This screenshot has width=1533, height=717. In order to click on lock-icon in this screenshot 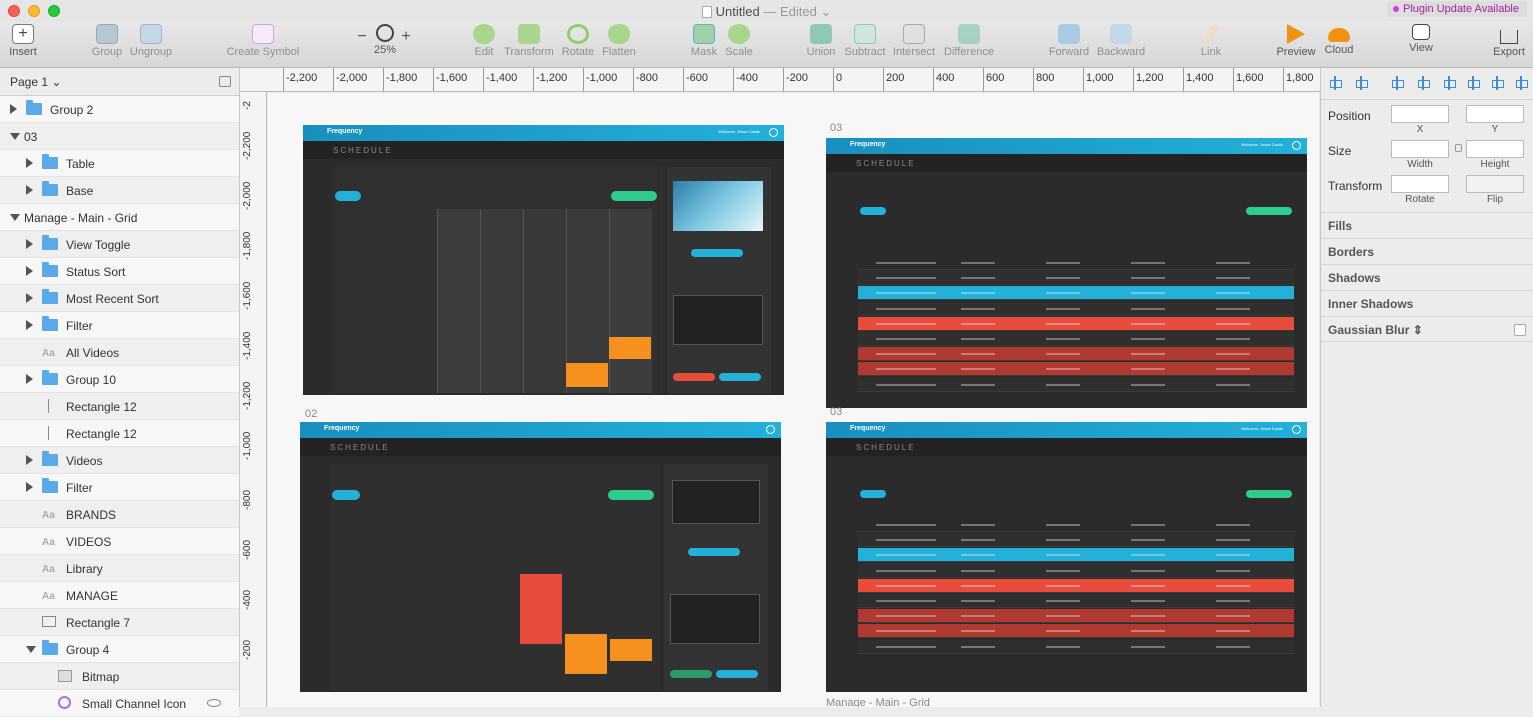, I will do `click(1458, 148)`.